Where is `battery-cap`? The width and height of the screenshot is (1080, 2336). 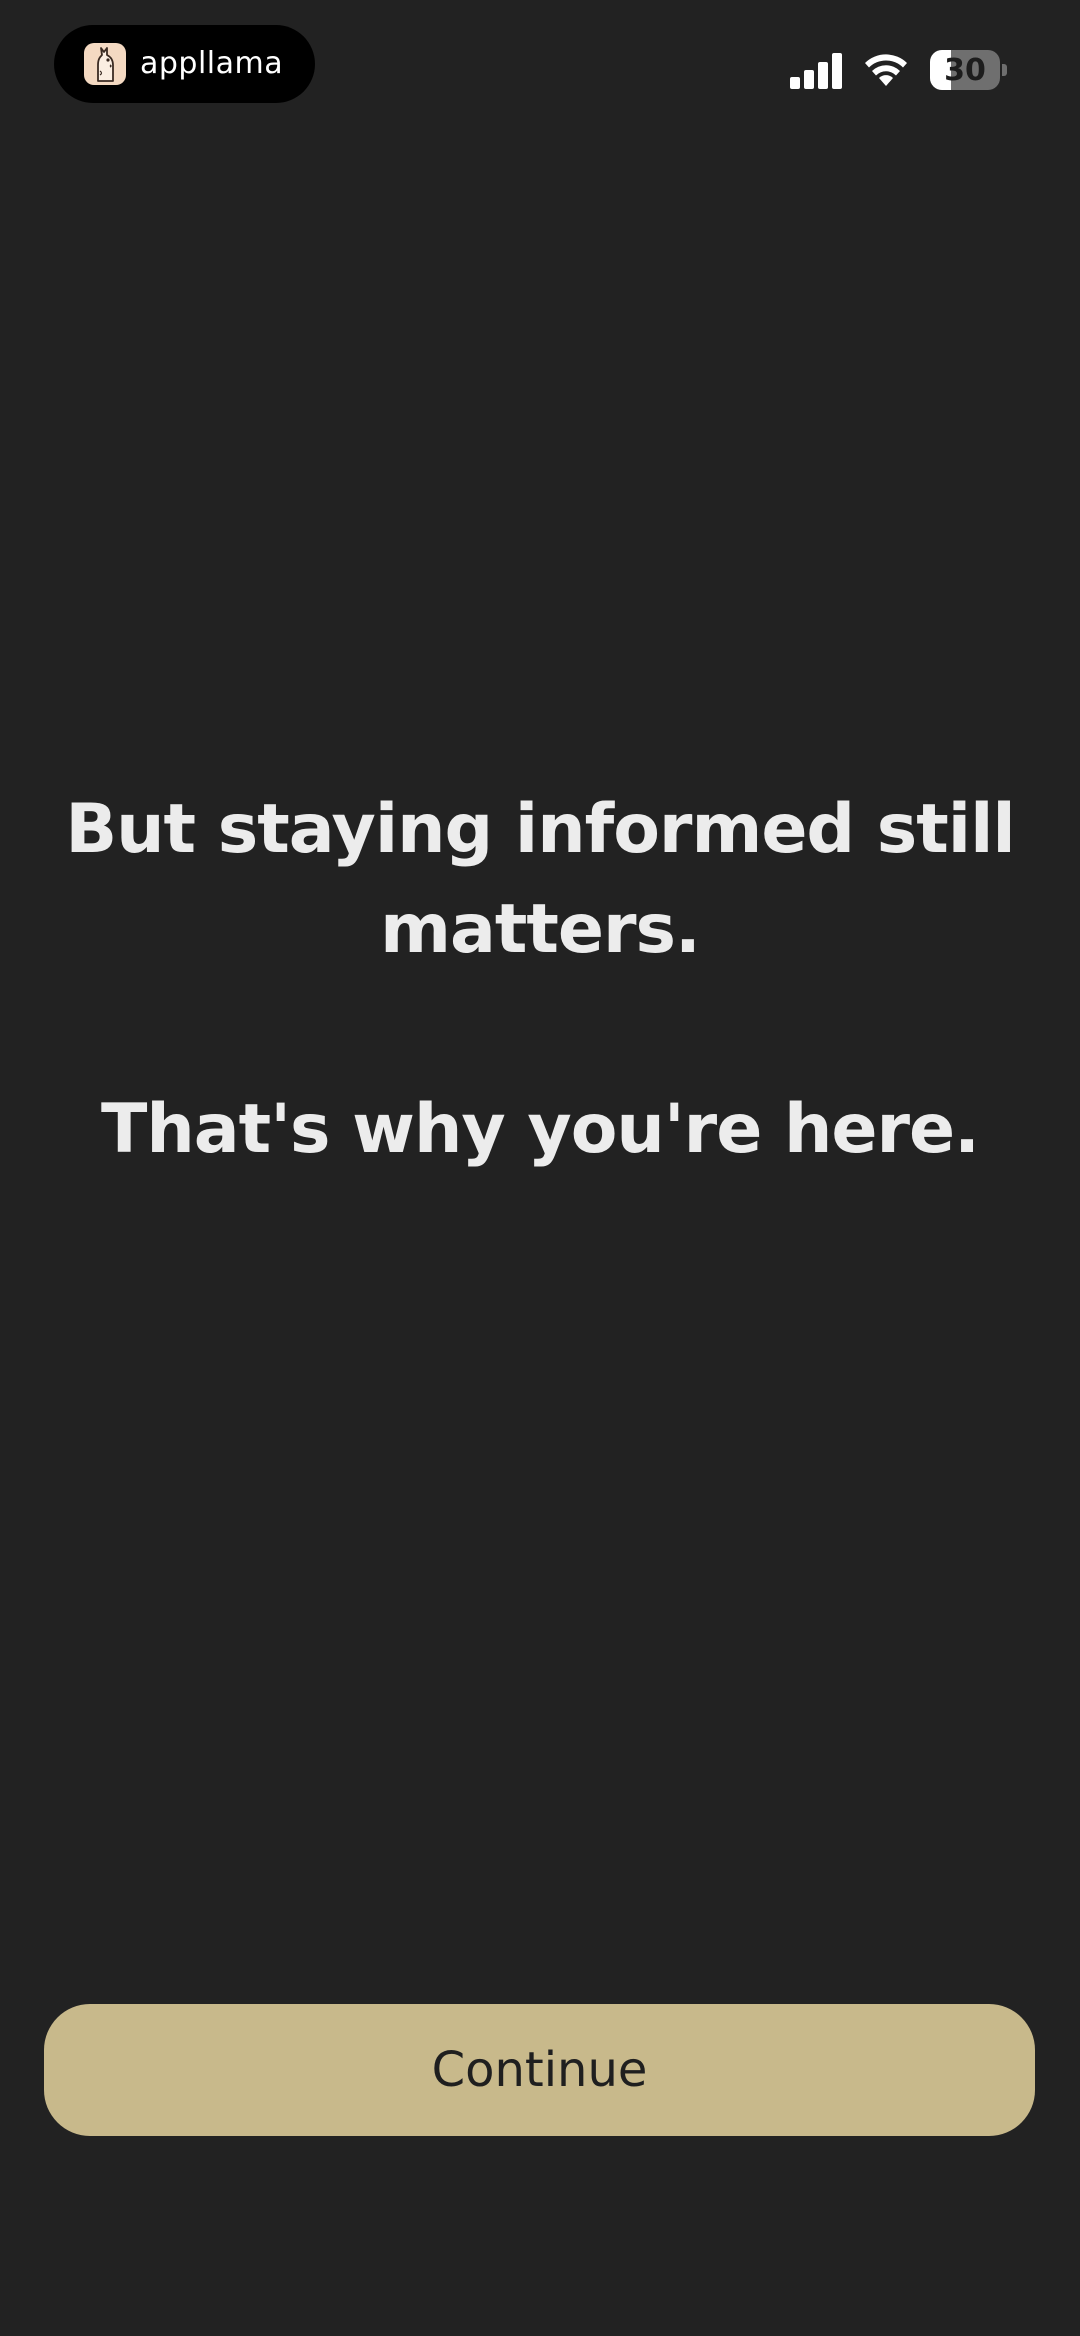
battery-cap is located at coordinates (1004, 70).